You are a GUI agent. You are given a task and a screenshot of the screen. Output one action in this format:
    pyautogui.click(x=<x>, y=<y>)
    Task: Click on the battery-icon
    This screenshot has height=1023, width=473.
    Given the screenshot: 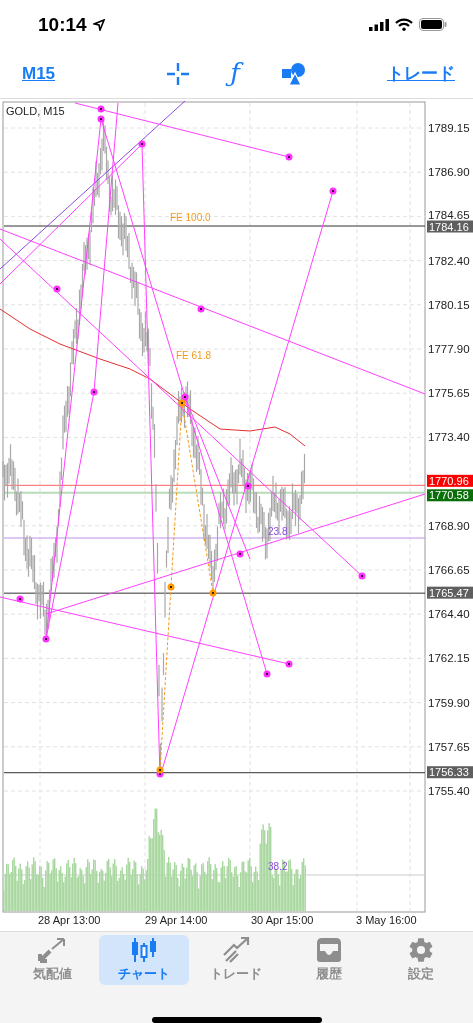 What is the action you would take?
    pyautogui.click(x=433, y=25)
    